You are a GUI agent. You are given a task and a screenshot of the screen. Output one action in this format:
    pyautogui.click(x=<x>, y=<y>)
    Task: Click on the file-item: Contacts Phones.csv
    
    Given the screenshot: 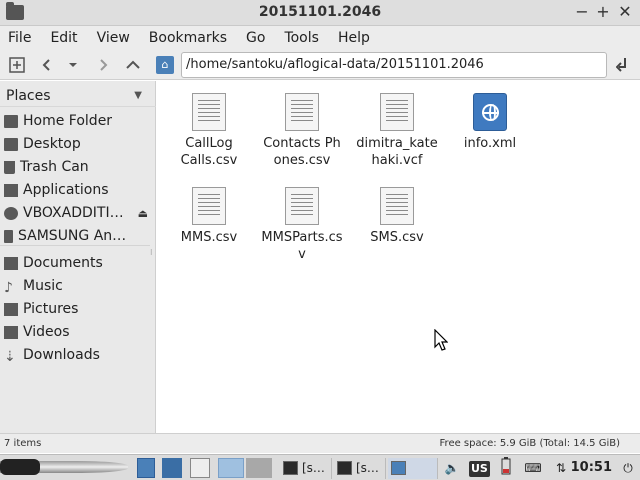 What is the action you would take?
    pyautogui.click(x=302, y=131)
    